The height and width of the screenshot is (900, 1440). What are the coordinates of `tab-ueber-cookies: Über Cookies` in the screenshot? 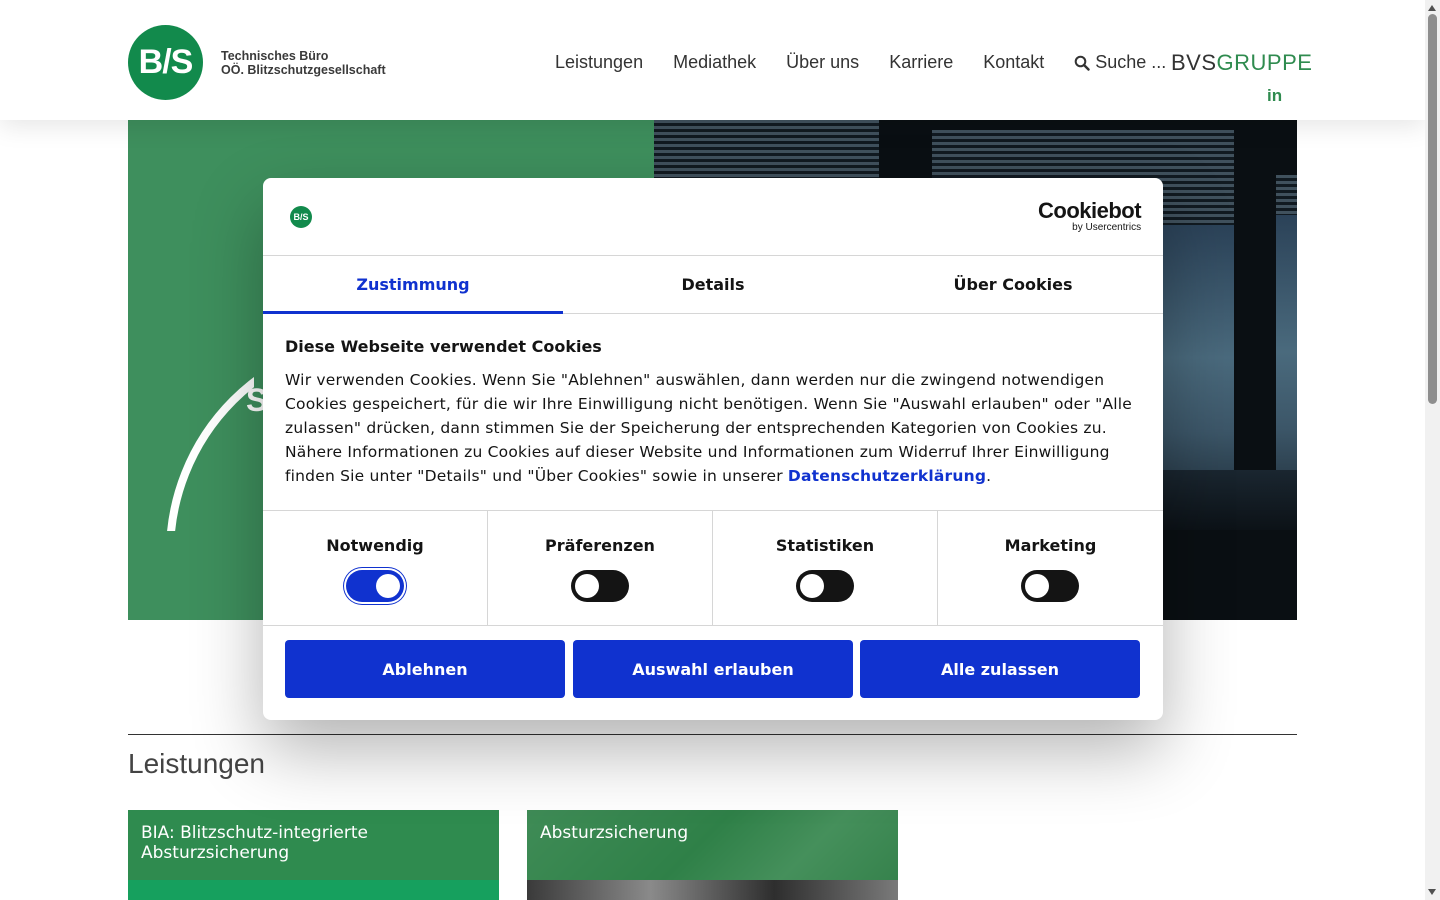 It's located at (1013, 284).